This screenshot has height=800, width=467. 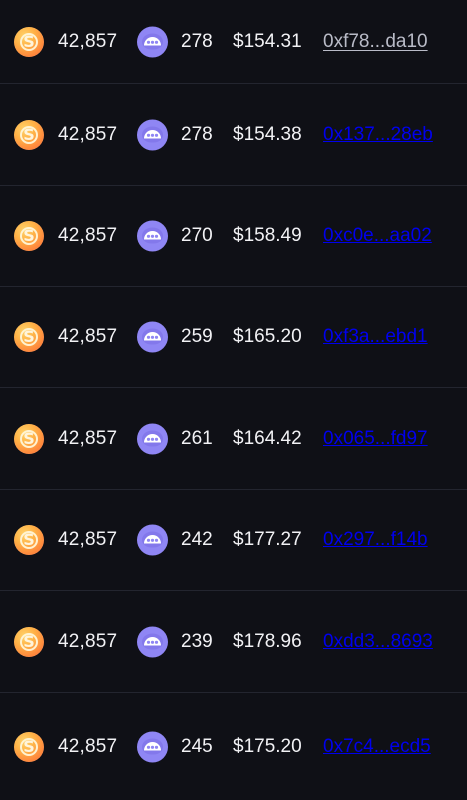 I want to click on table-row: S 42,857 278 $154.31 0xf78...da10, so click(x=233, y=42).